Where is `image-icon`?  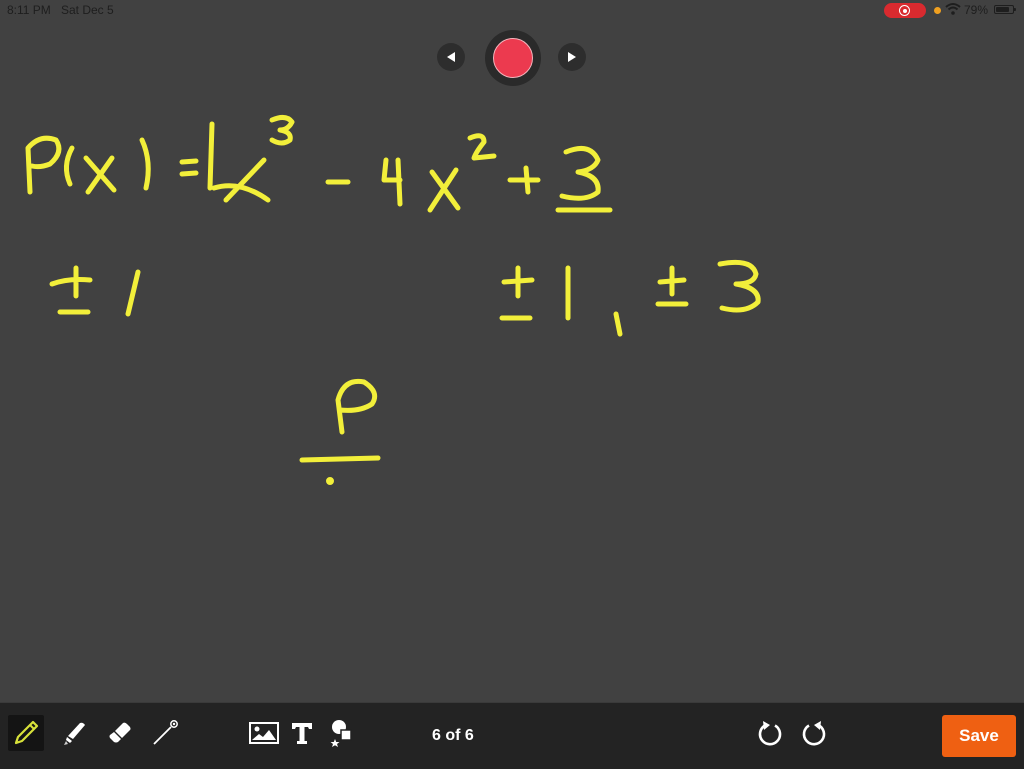
image-icon is located at coordinates (264, 733).